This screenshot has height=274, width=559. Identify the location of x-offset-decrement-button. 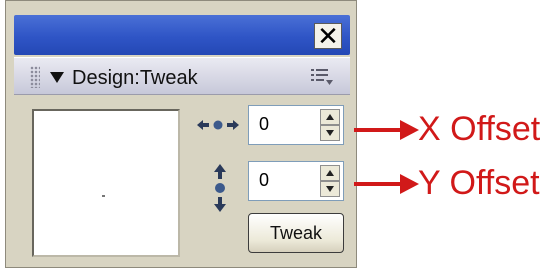
(330, 133).